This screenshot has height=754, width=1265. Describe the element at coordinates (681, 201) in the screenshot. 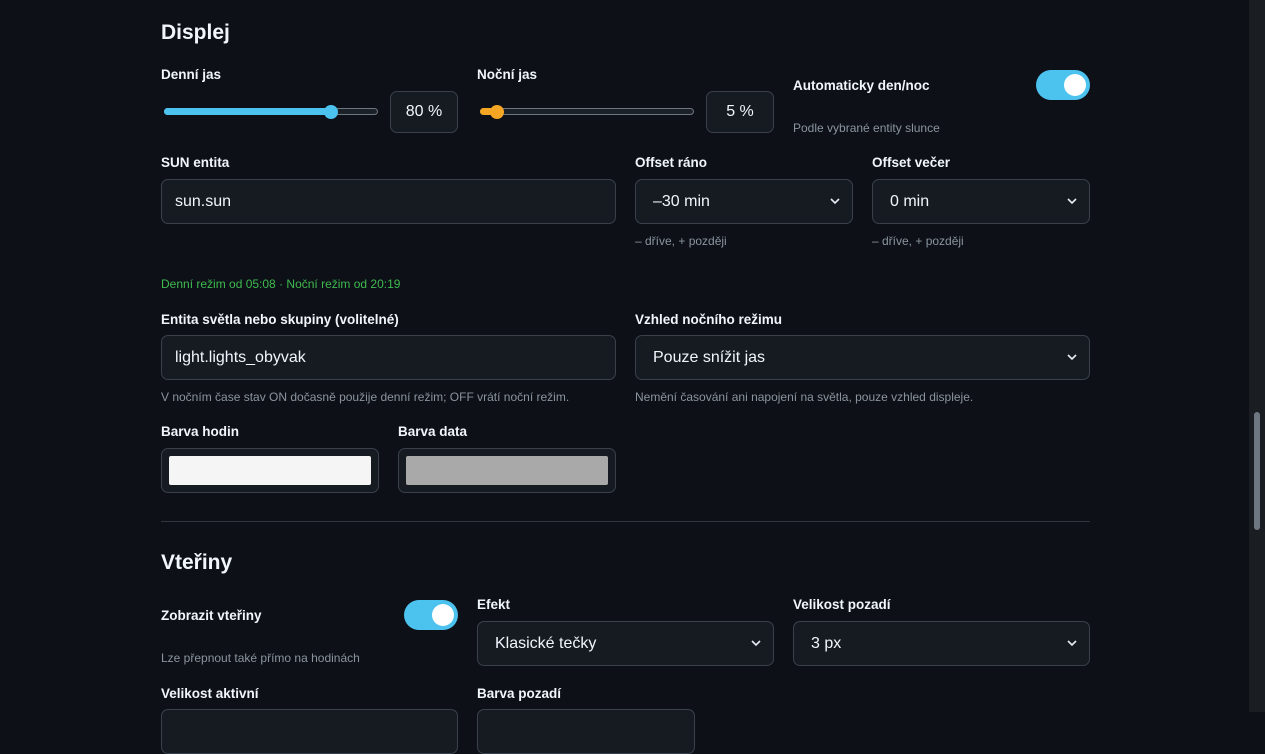

I see `select-value: –30 min` at that location.